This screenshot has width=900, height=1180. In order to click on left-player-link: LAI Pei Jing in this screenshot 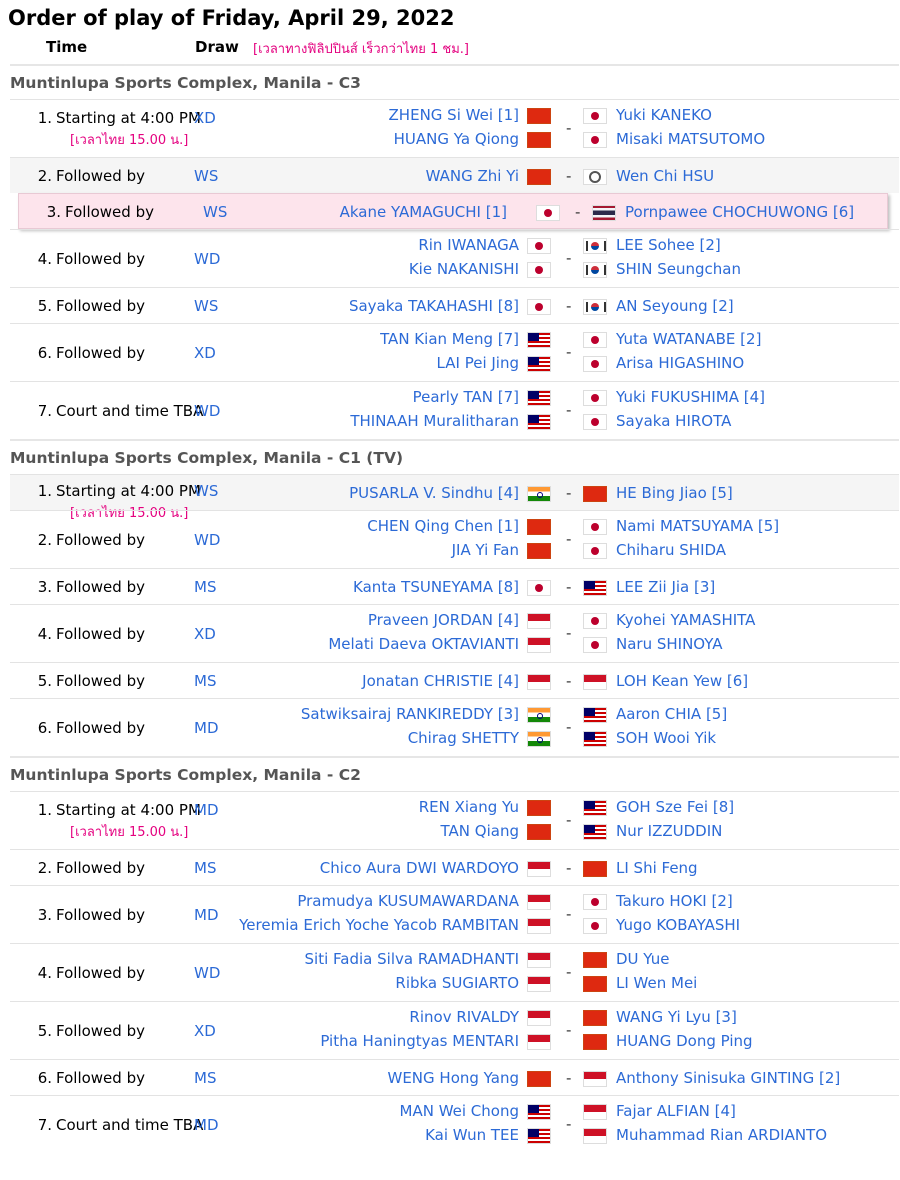, I will do `click(478, 363)`.